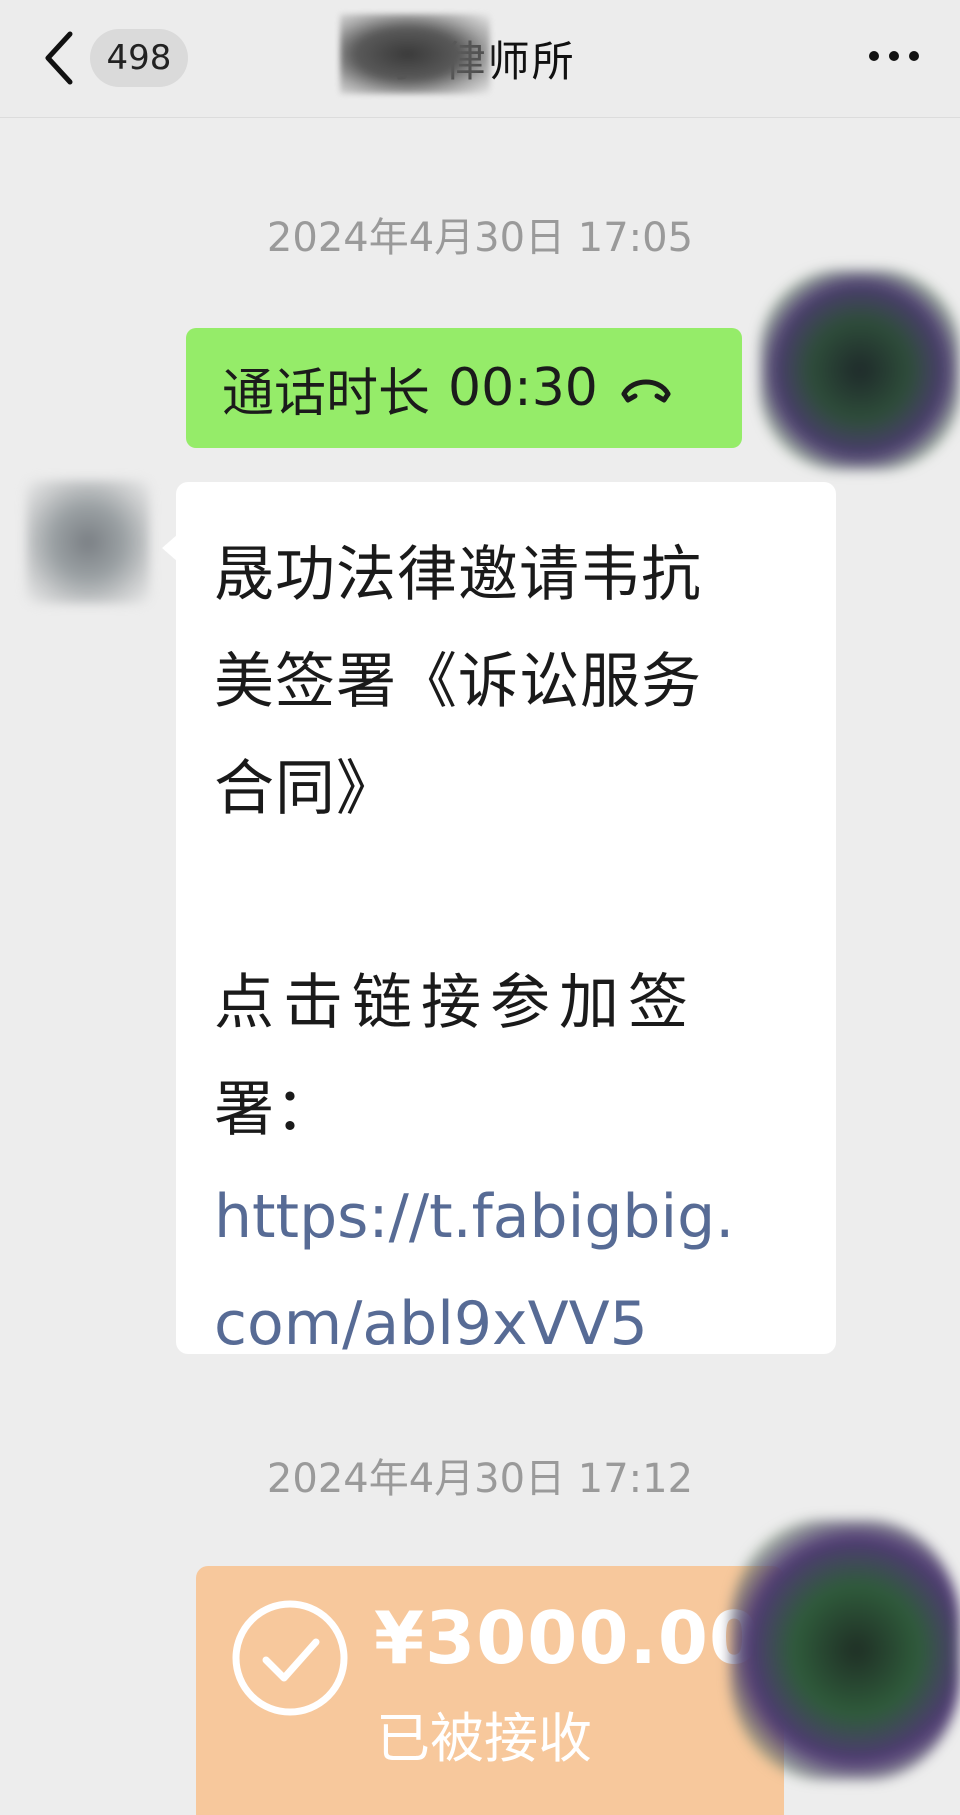  I want to click on ellipsis-icon, so click(894, 56).